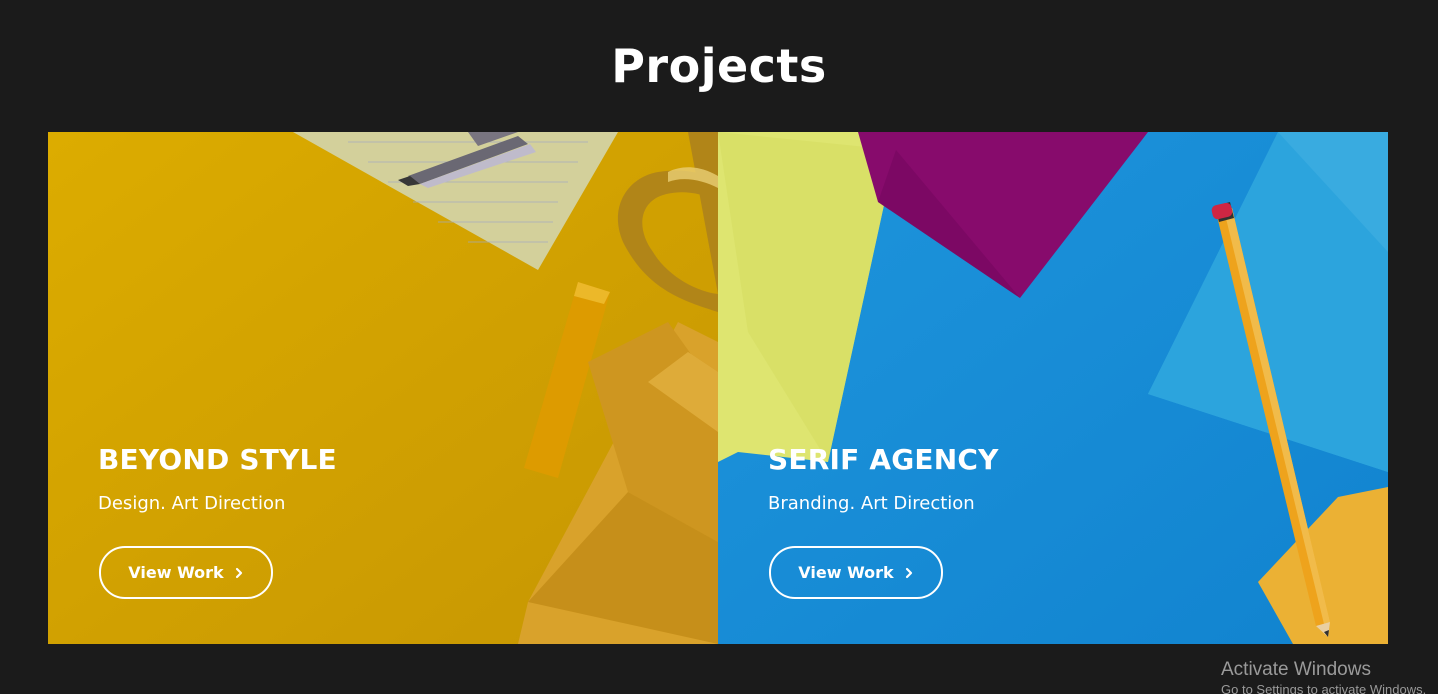  What do you see at coordinates (1296, 669) in the screenshot?
I see `watermark-title: Activate Windows` at bounding box center [1296, 669].